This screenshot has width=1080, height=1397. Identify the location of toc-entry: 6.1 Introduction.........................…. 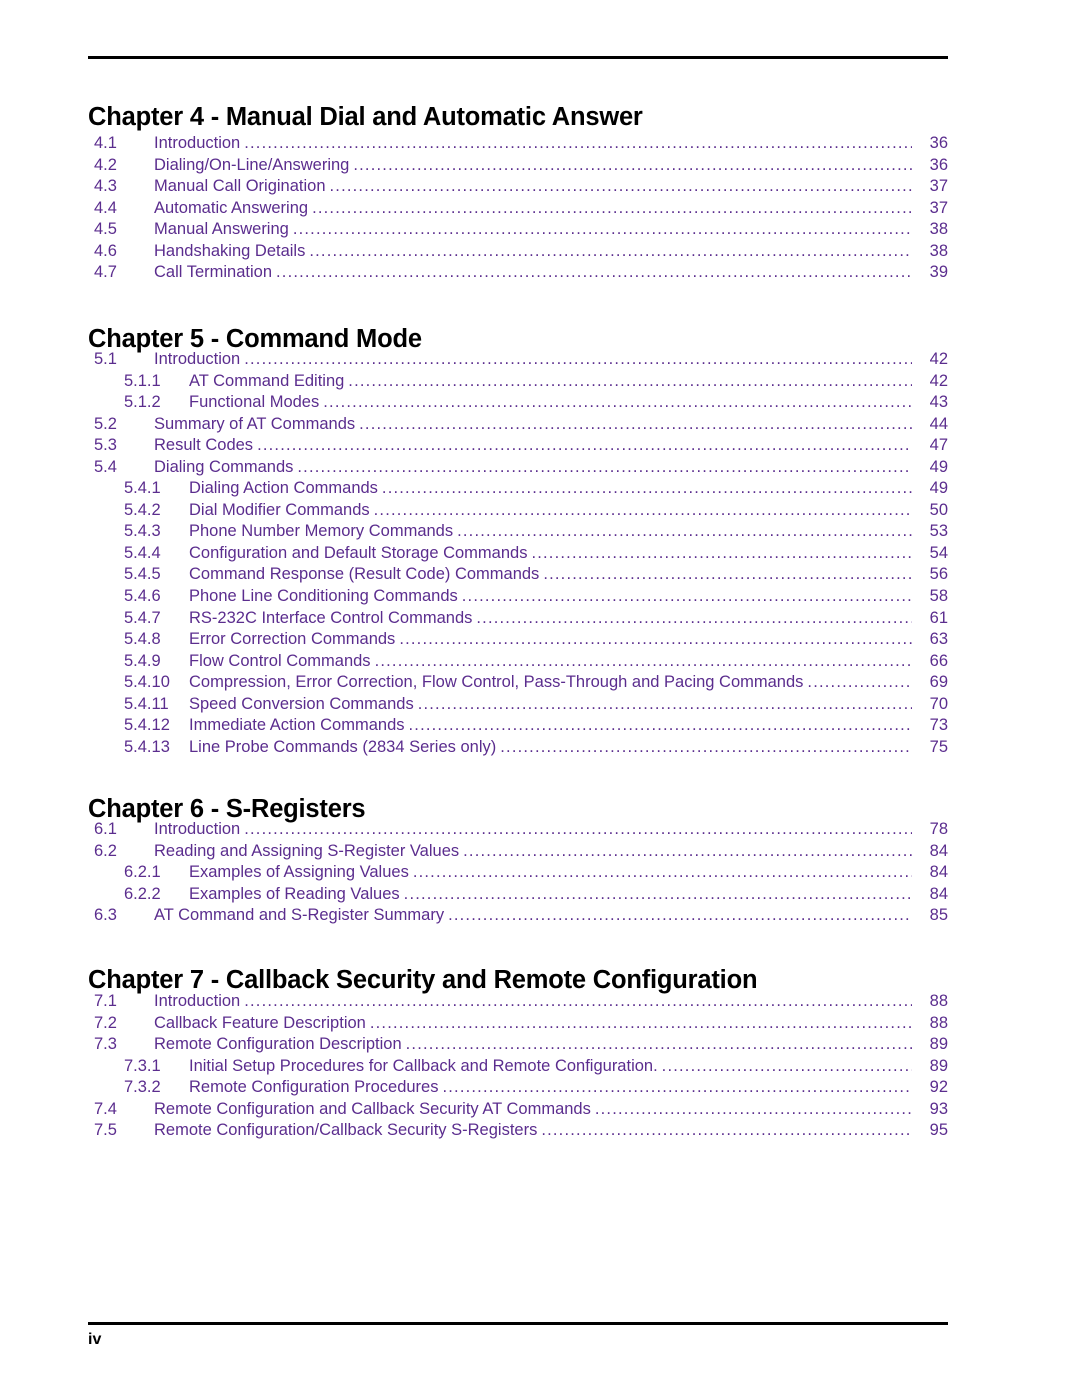
(518, 831).